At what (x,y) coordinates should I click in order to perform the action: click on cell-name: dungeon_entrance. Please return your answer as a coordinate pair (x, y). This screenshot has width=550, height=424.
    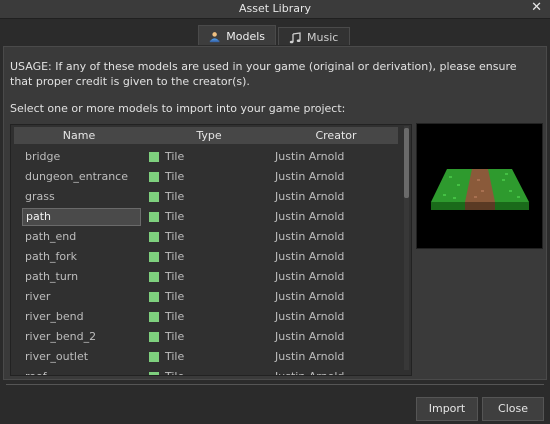
    Looking at the image, I should click on (76, 176).